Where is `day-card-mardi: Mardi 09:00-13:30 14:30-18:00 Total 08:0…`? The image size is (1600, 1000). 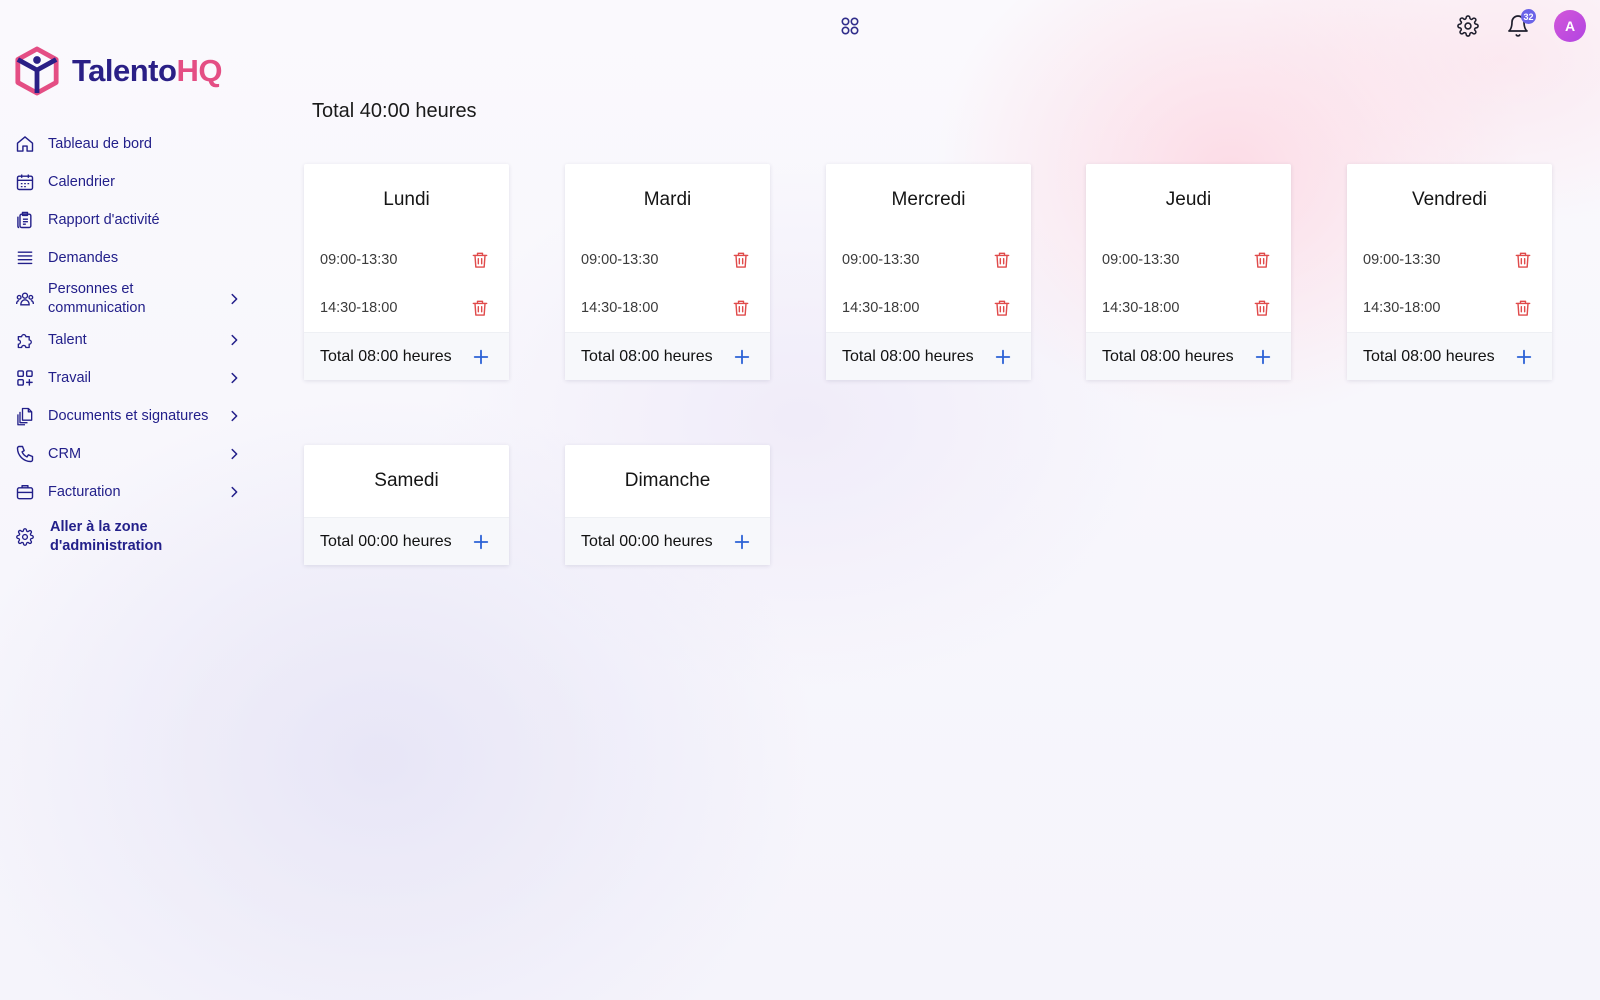
day-card-mardi: Mardi 09:00-13:30 14:30-18:00 Total 08:0… is located at coordinates (667, 272).